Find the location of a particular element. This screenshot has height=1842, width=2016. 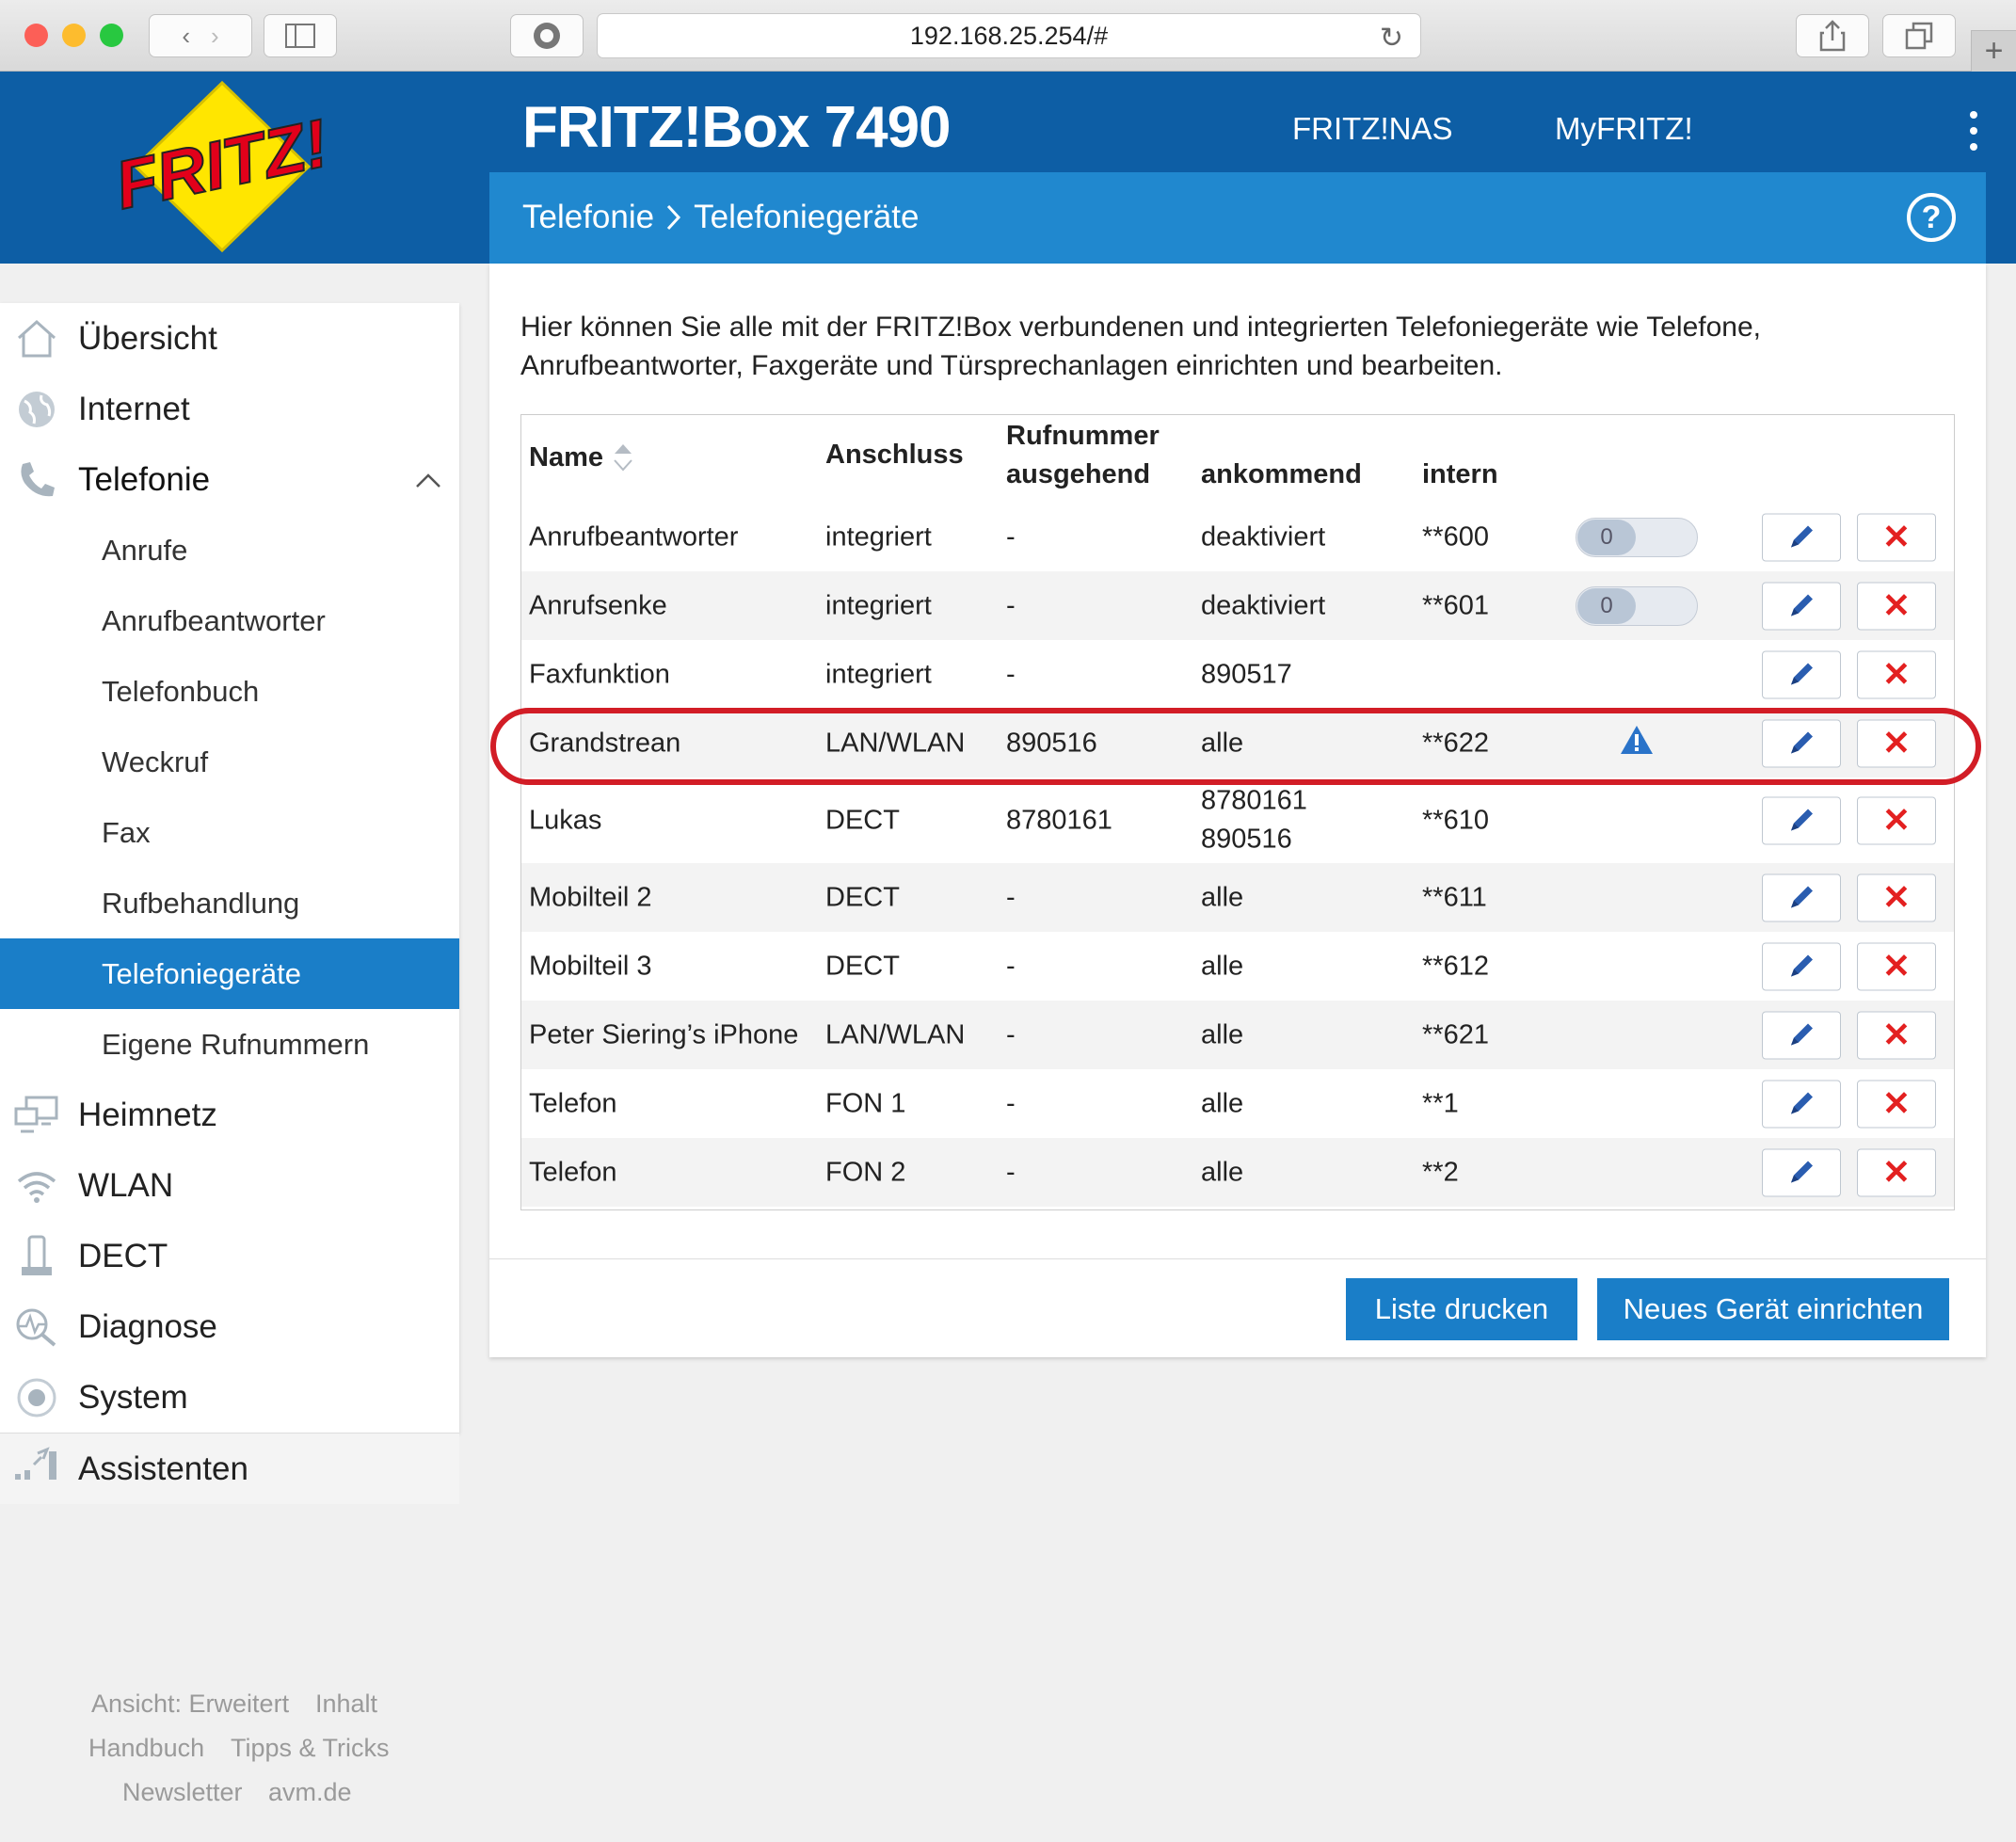

cell-ankommend: deaktiviert is located at coordinates (1263, 536).